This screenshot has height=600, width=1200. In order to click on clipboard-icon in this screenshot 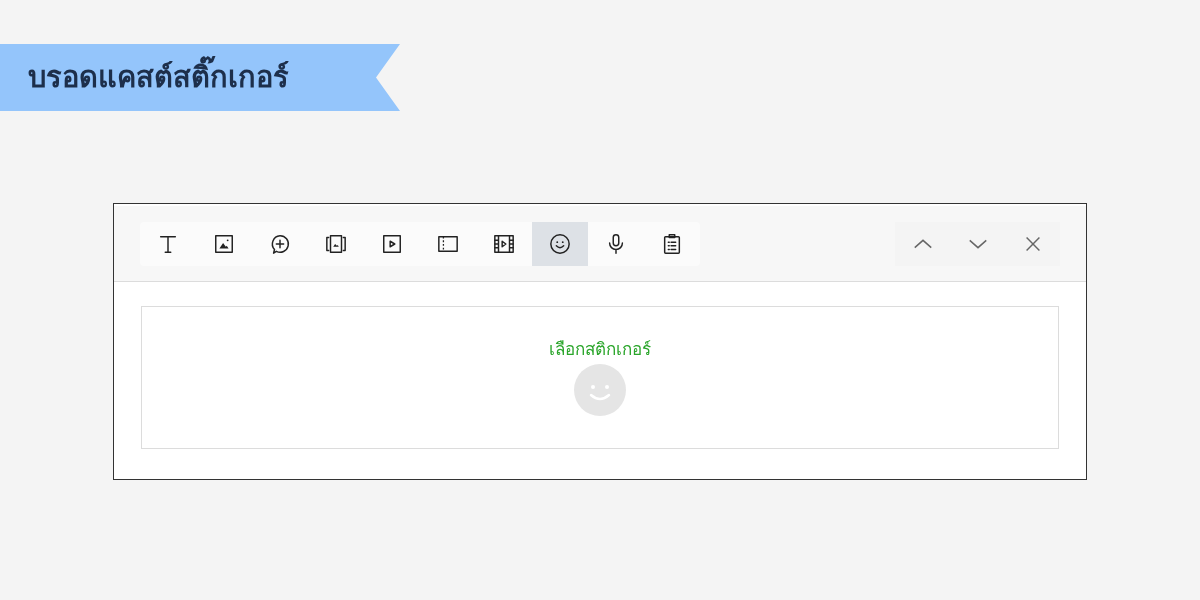, I will do `click(672, 243)`.